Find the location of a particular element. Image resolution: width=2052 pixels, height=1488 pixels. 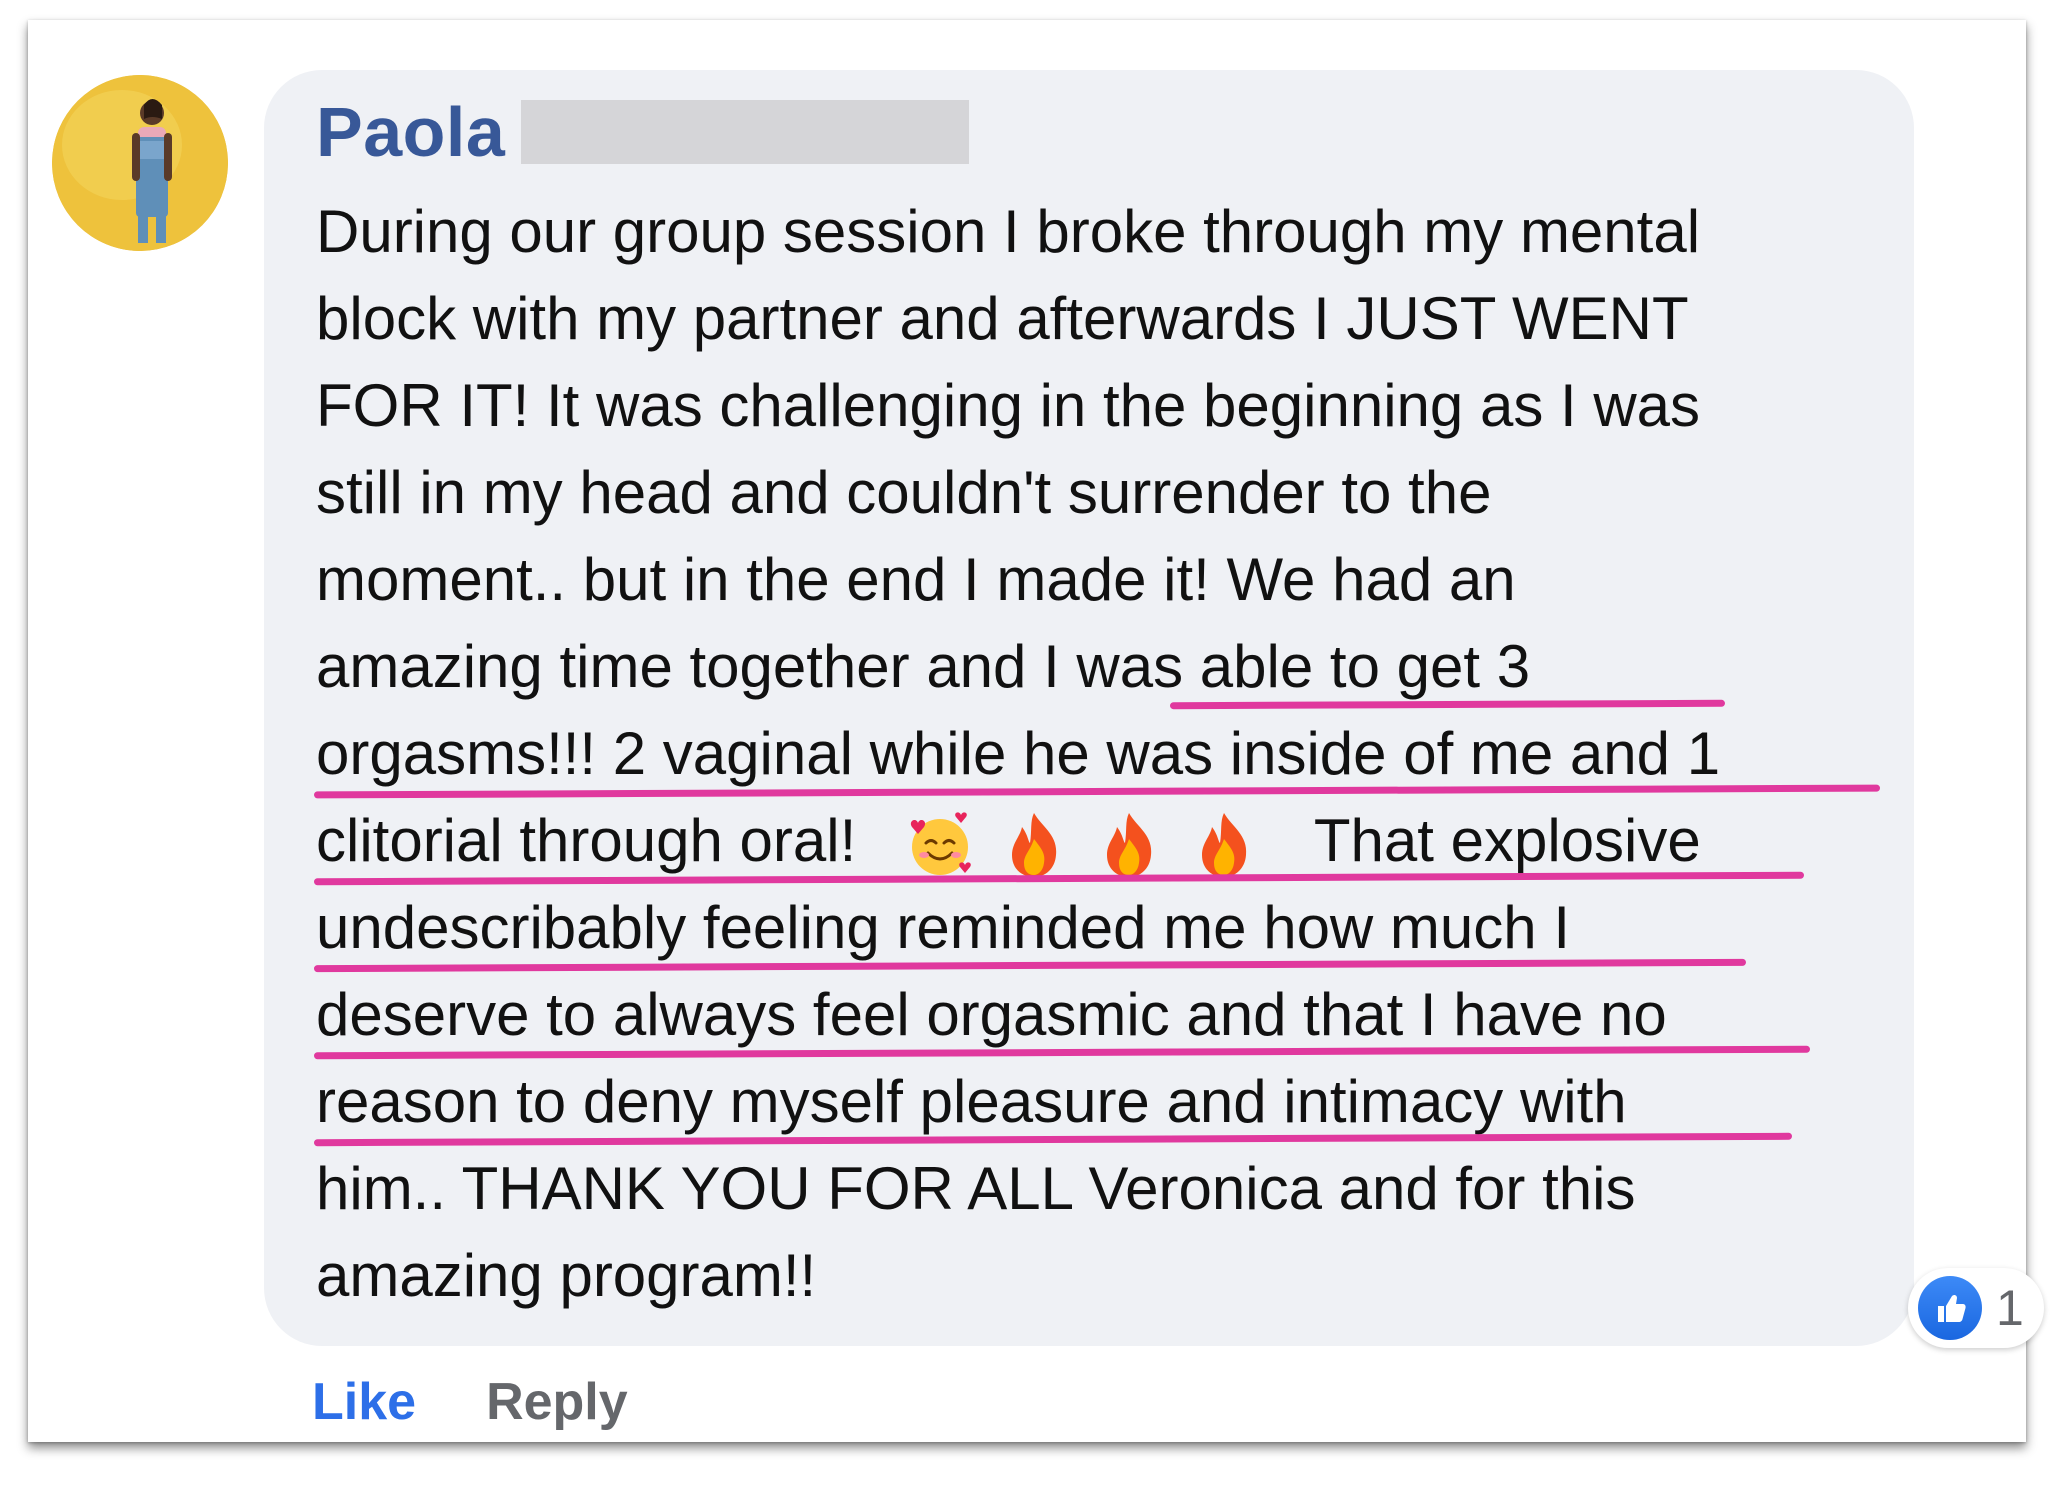

avatar is located at coordinates (140, 163).